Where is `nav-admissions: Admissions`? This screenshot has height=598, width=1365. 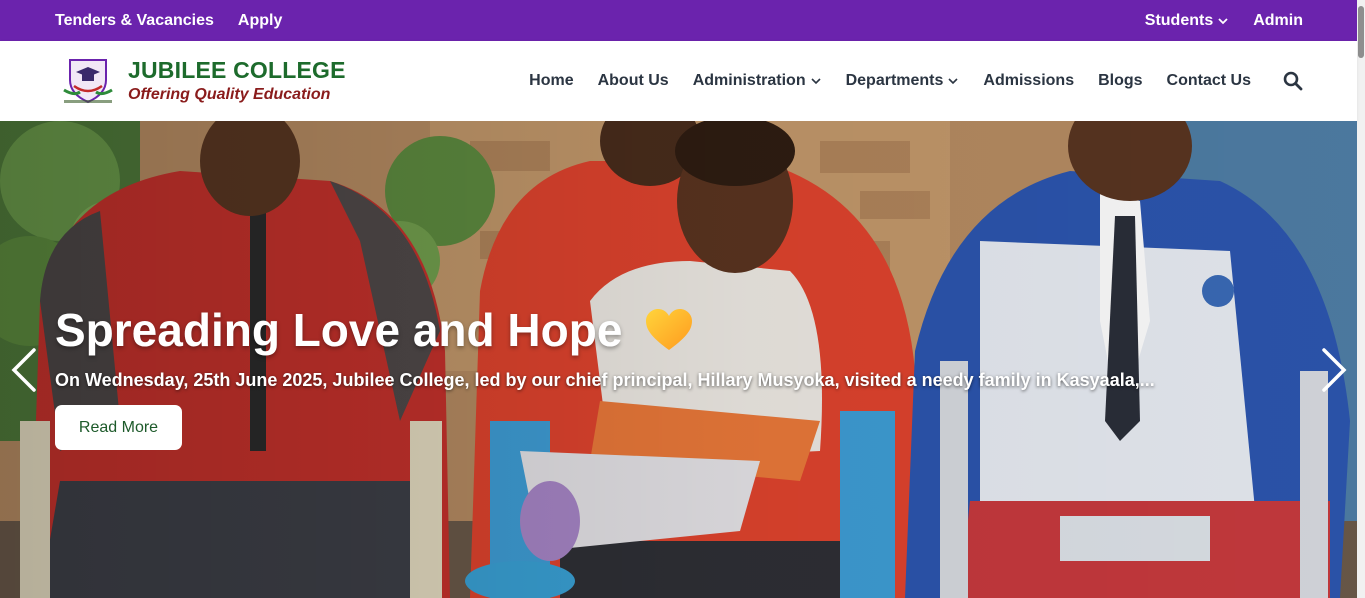
nav-admissions: Admissions is located at coordinates (1028, 81).